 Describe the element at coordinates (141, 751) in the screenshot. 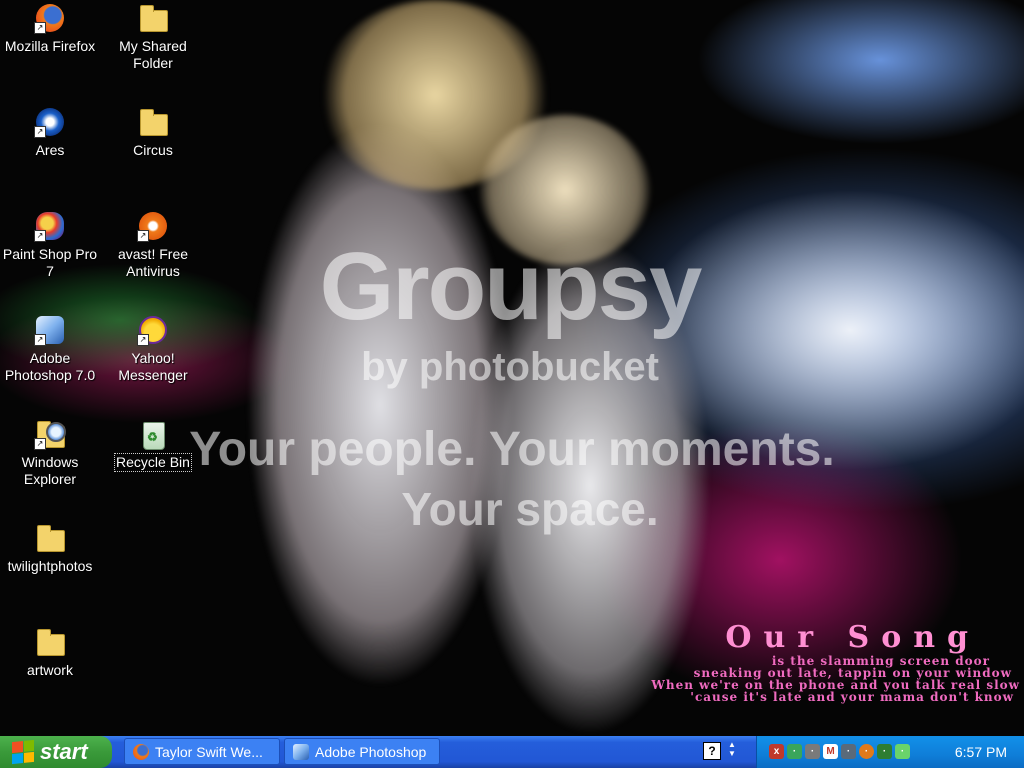

I see `firefox-icon` at that location.